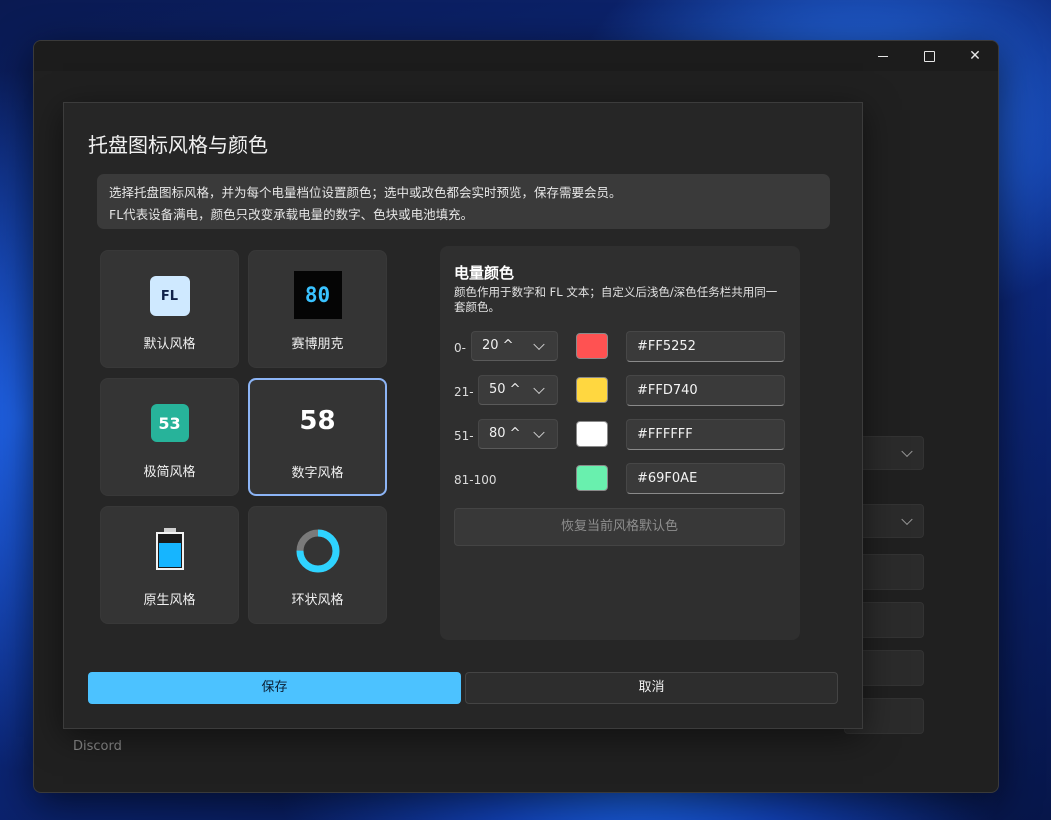 This screenshot has height=820, width=1051. What do you see at coordinates (317, 295) in the screenshot?
I see `cyber-digit-icon: 80` at bounding box center [317, 295].